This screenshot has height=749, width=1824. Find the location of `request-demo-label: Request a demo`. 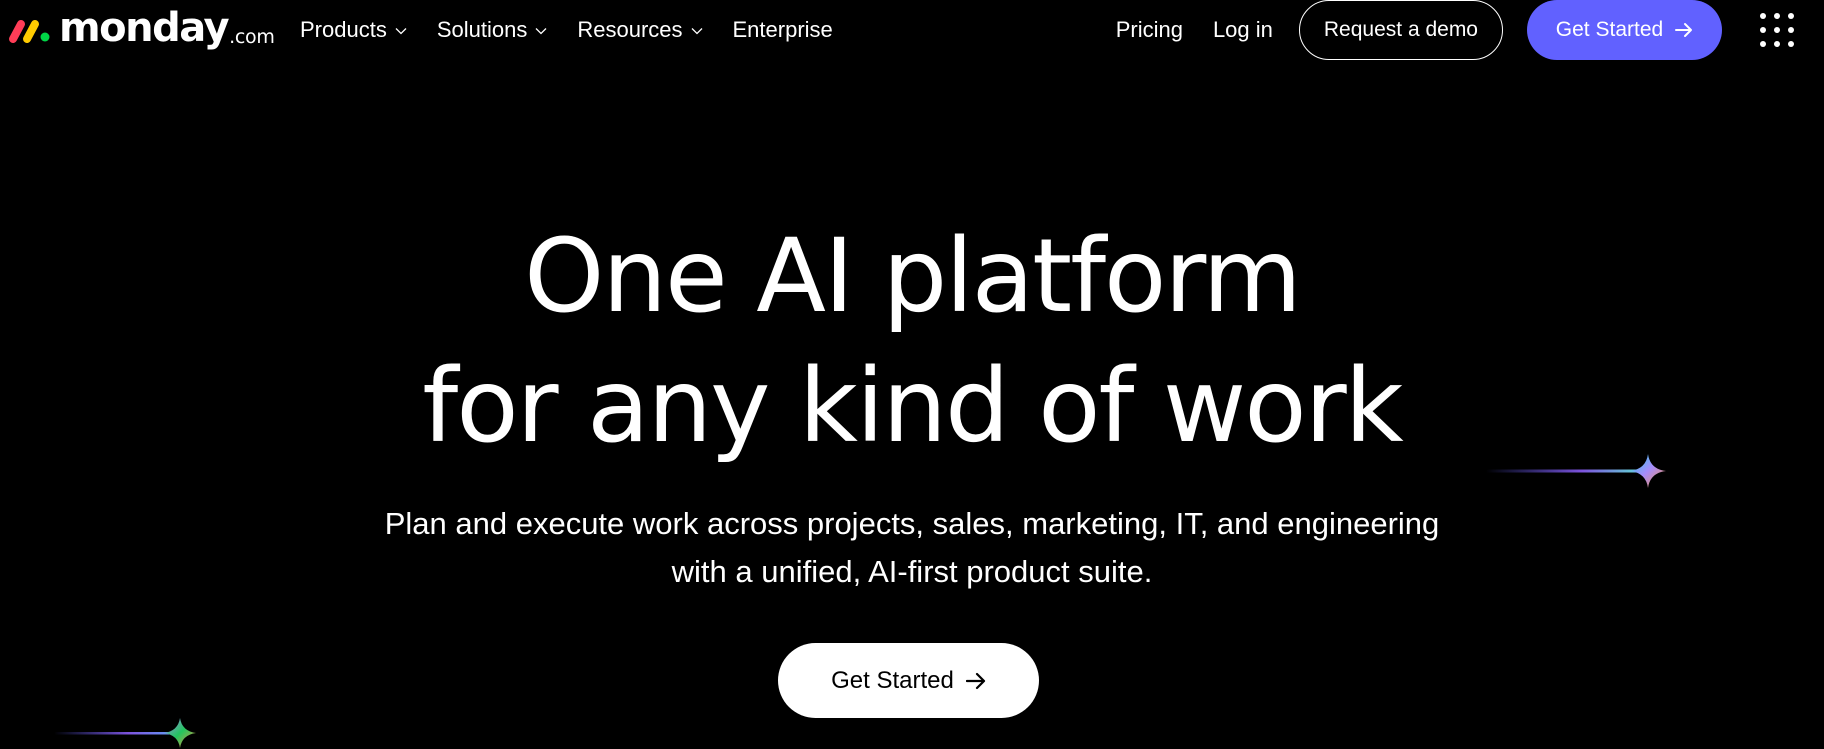

request-demo-label: Request a demo is located at coordinates (1400, 29).